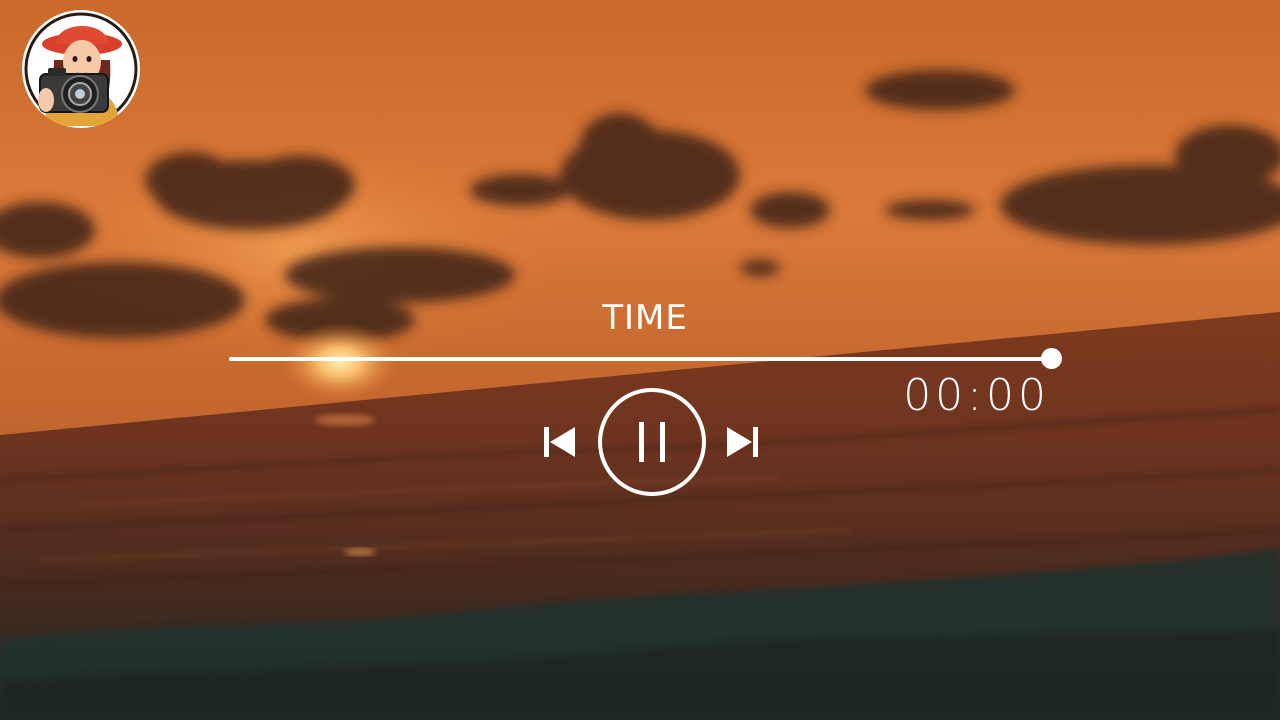  I want to click on skip-next-icon, so click(742, 442).